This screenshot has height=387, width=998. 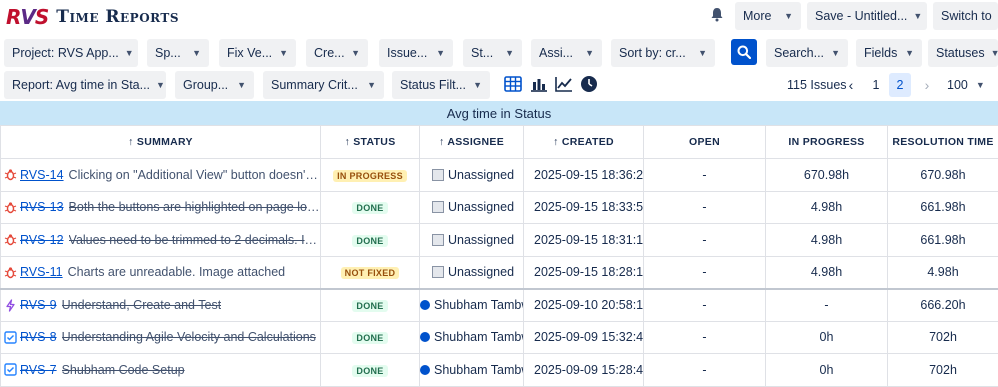 I want to click on page-2-button: 2, so click(x=900, y=85).